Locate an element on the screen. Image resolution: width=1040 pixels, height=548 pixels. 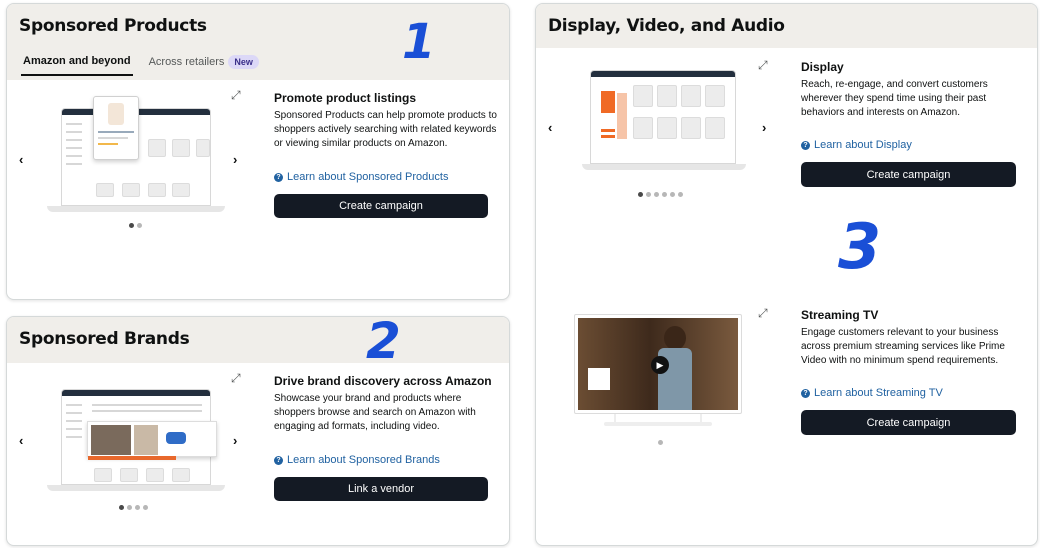
tab-label: Amazon and beyond is located at coordinates (77, 61).